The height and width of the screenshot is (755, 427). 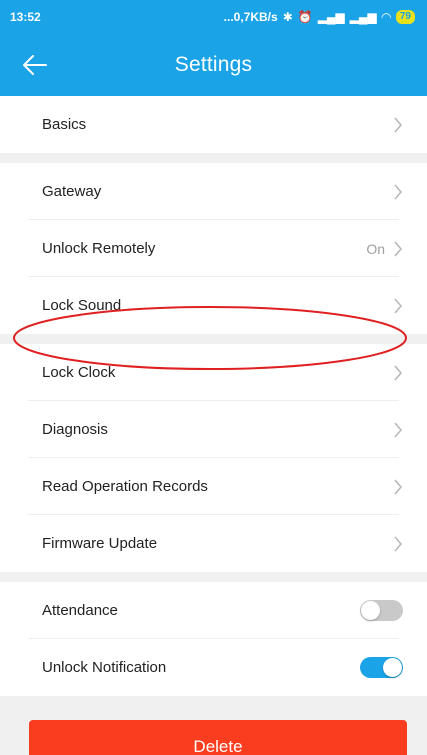 I want to click on wifi-icon: ◠, so click(x=386, y=17).